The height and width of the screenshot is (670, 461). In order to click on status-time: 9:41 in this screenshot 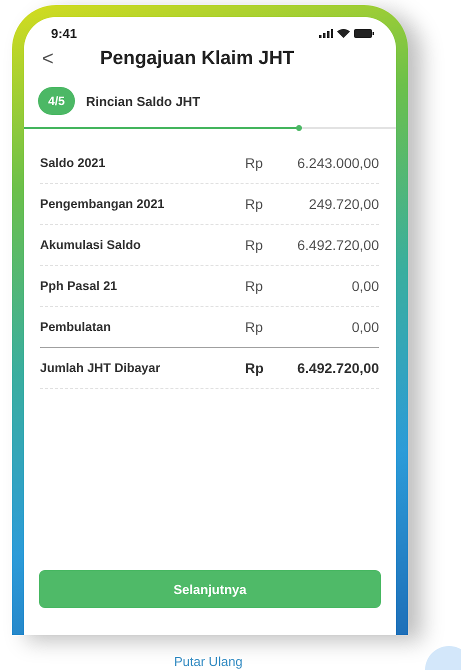, I will do `click(64, 33)`.